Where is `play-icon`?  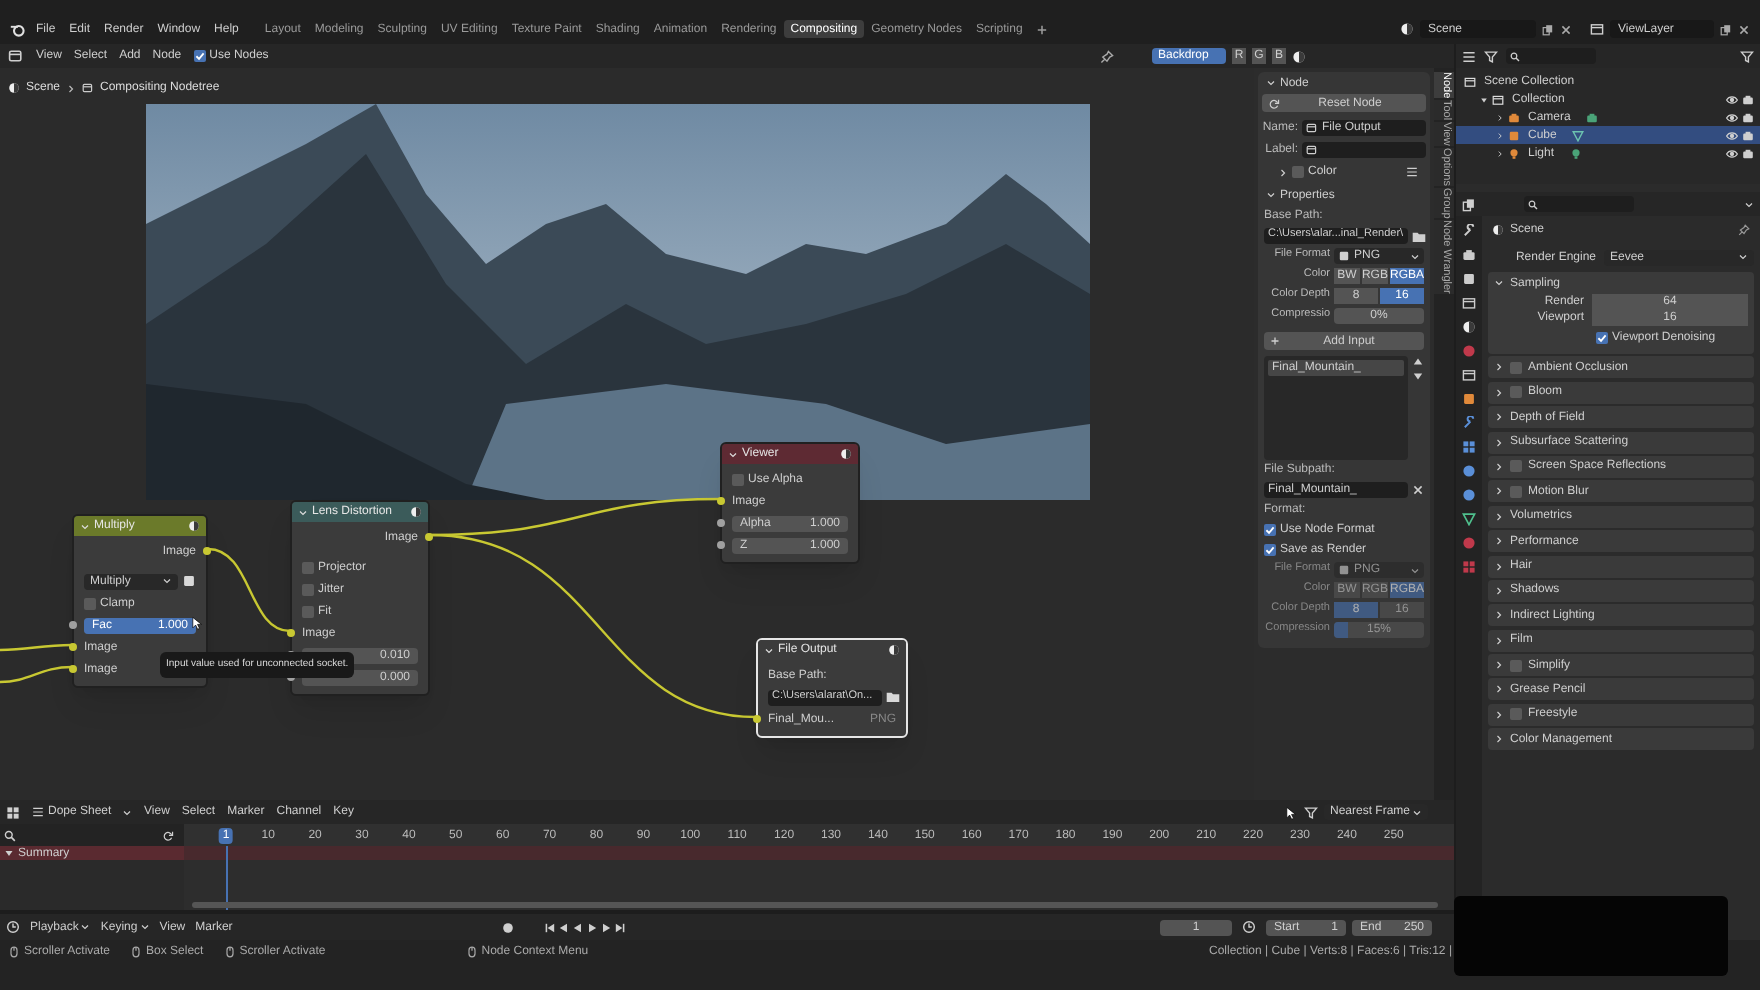
play-icon is located at coordinates (592, 927).